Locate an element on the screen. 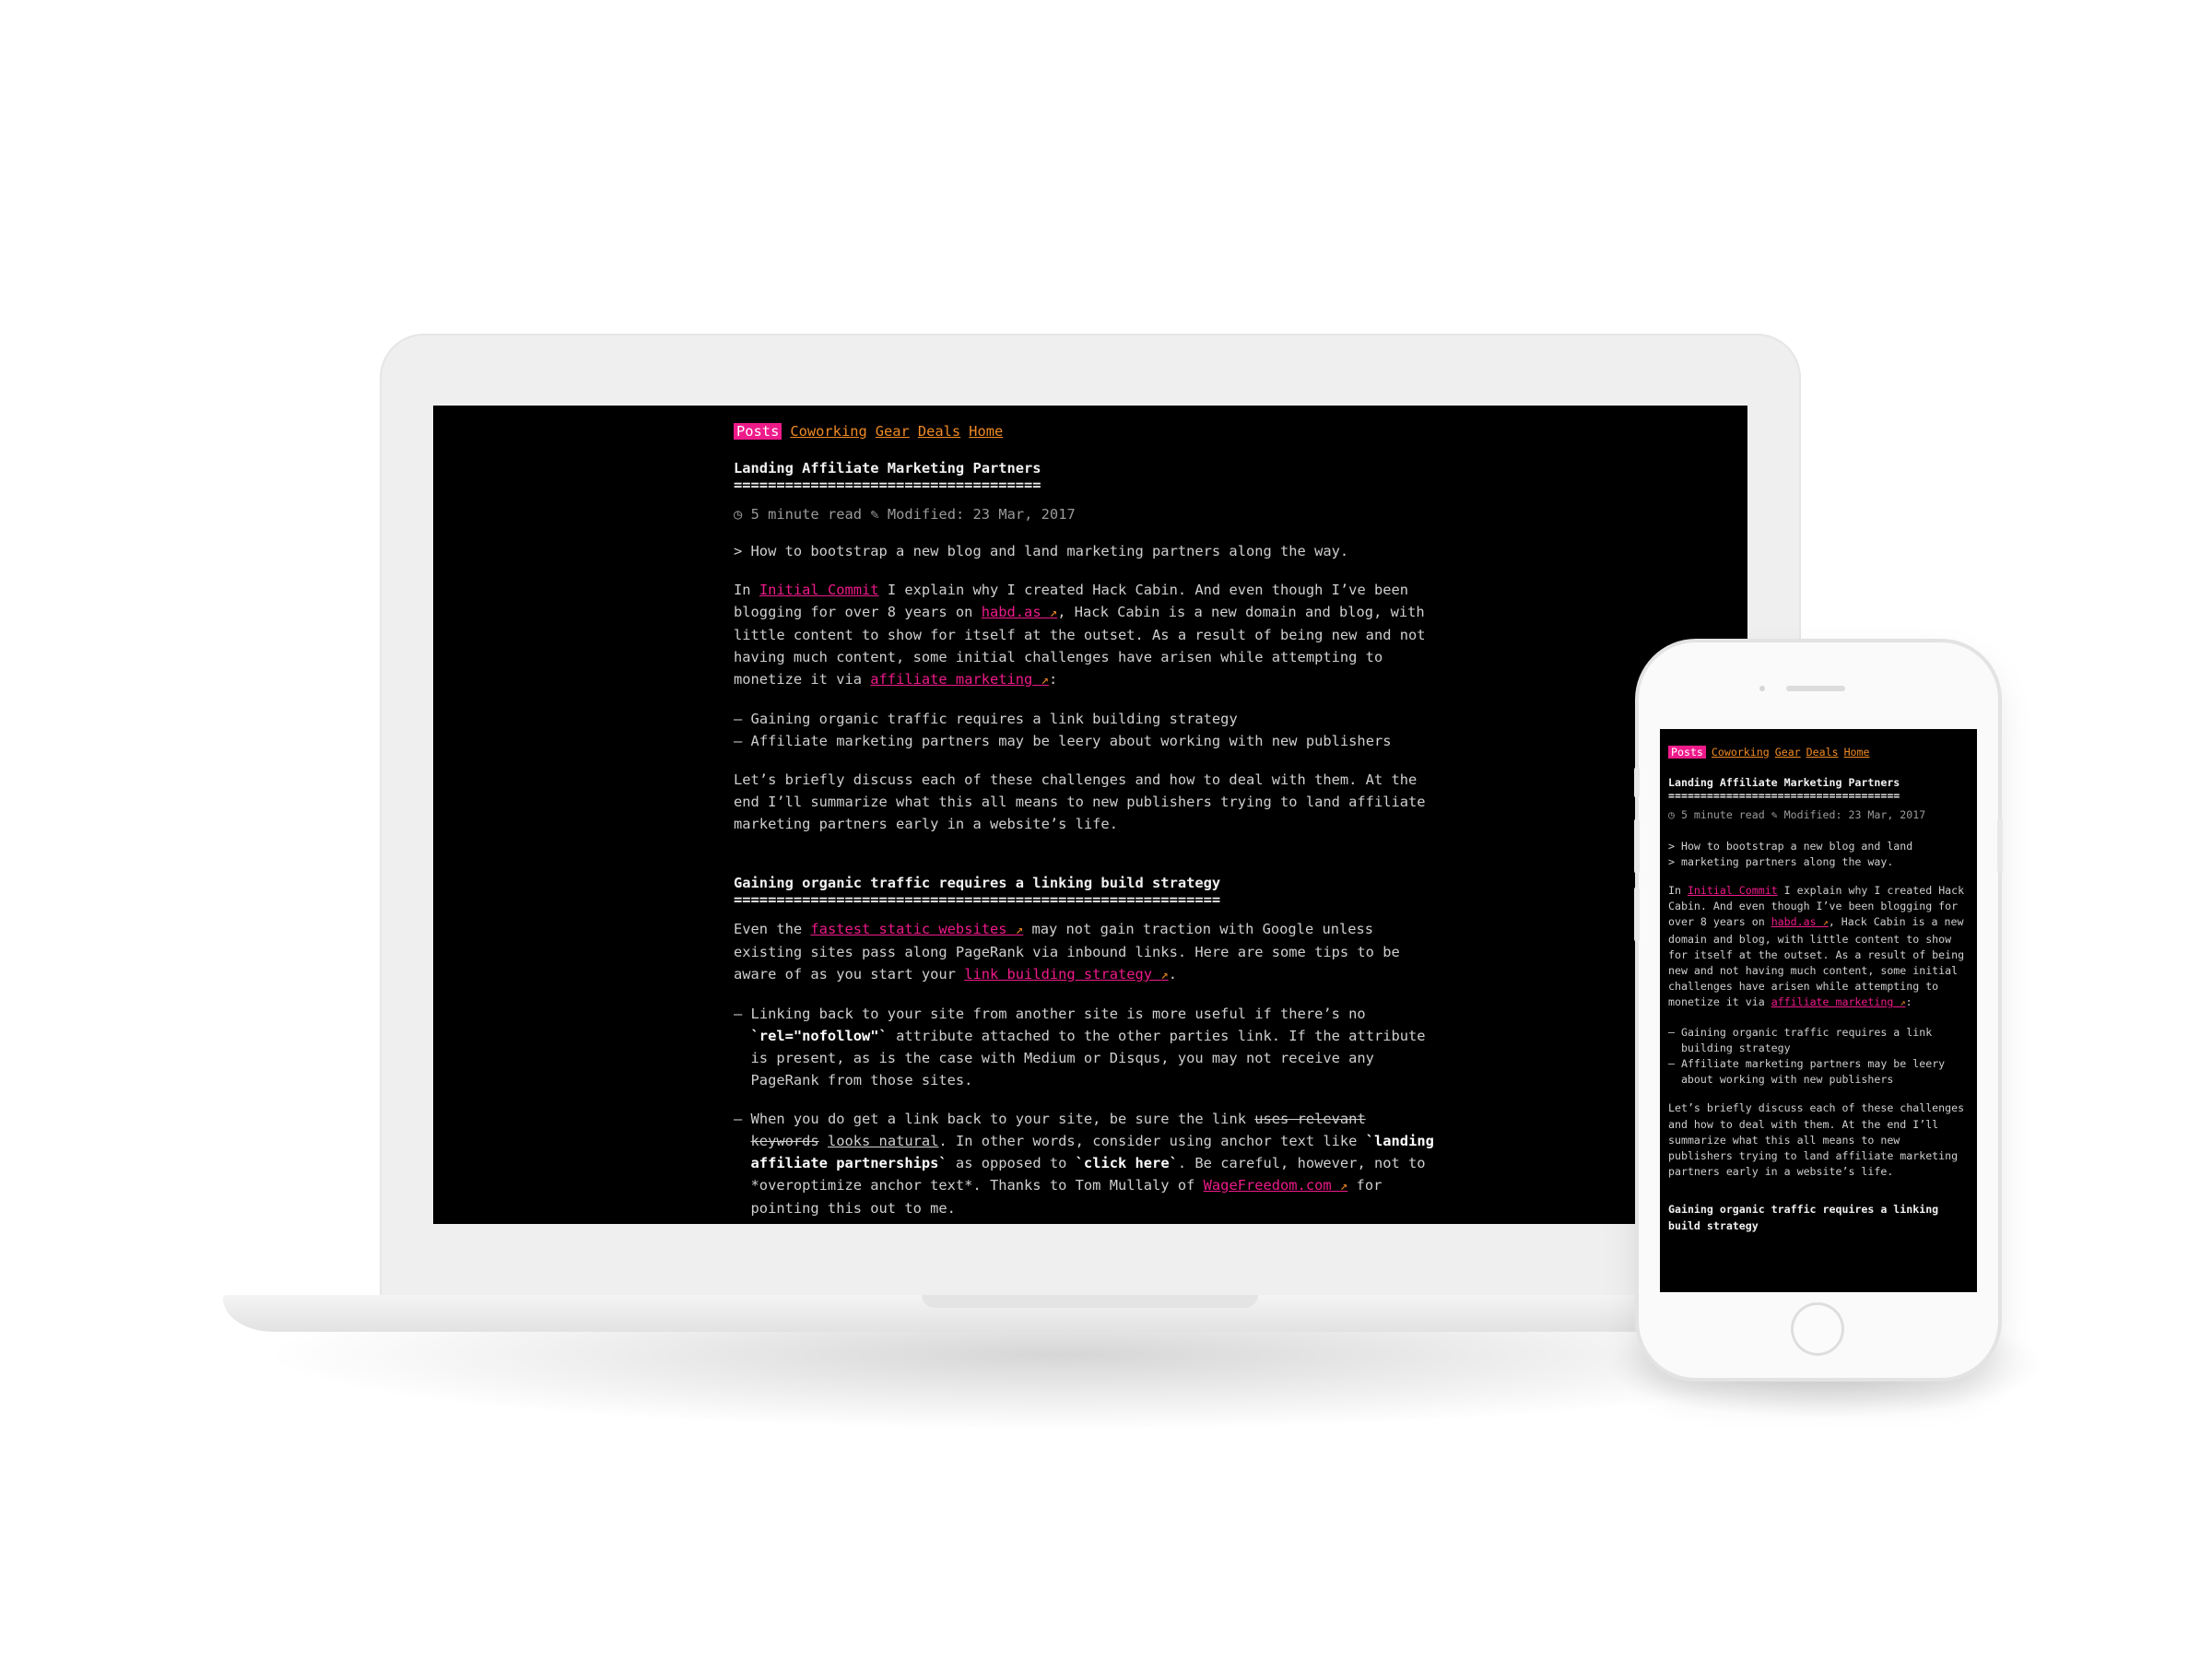 The width and height of the screenshot is (2212, 1659). link-fastest-static-websites: fastest static websites ↗ is located at coordinates (916, 929).